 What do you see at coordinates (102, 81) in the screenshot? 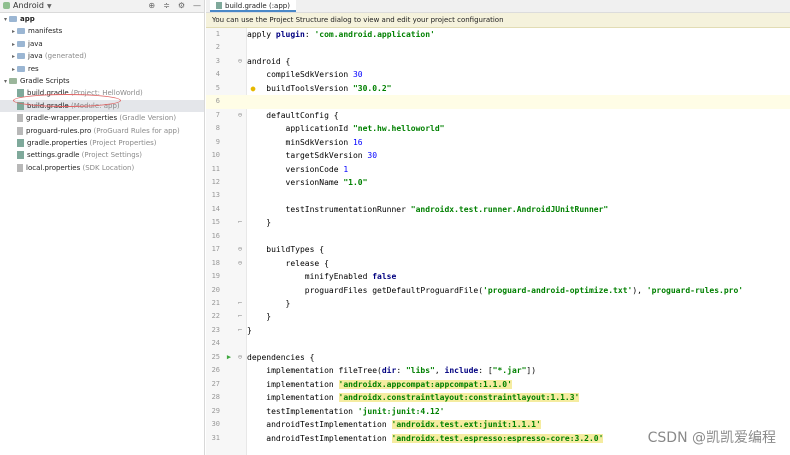
I see `tree-item: ▾ Gradle Scripts` at bounding box center [102, 81].